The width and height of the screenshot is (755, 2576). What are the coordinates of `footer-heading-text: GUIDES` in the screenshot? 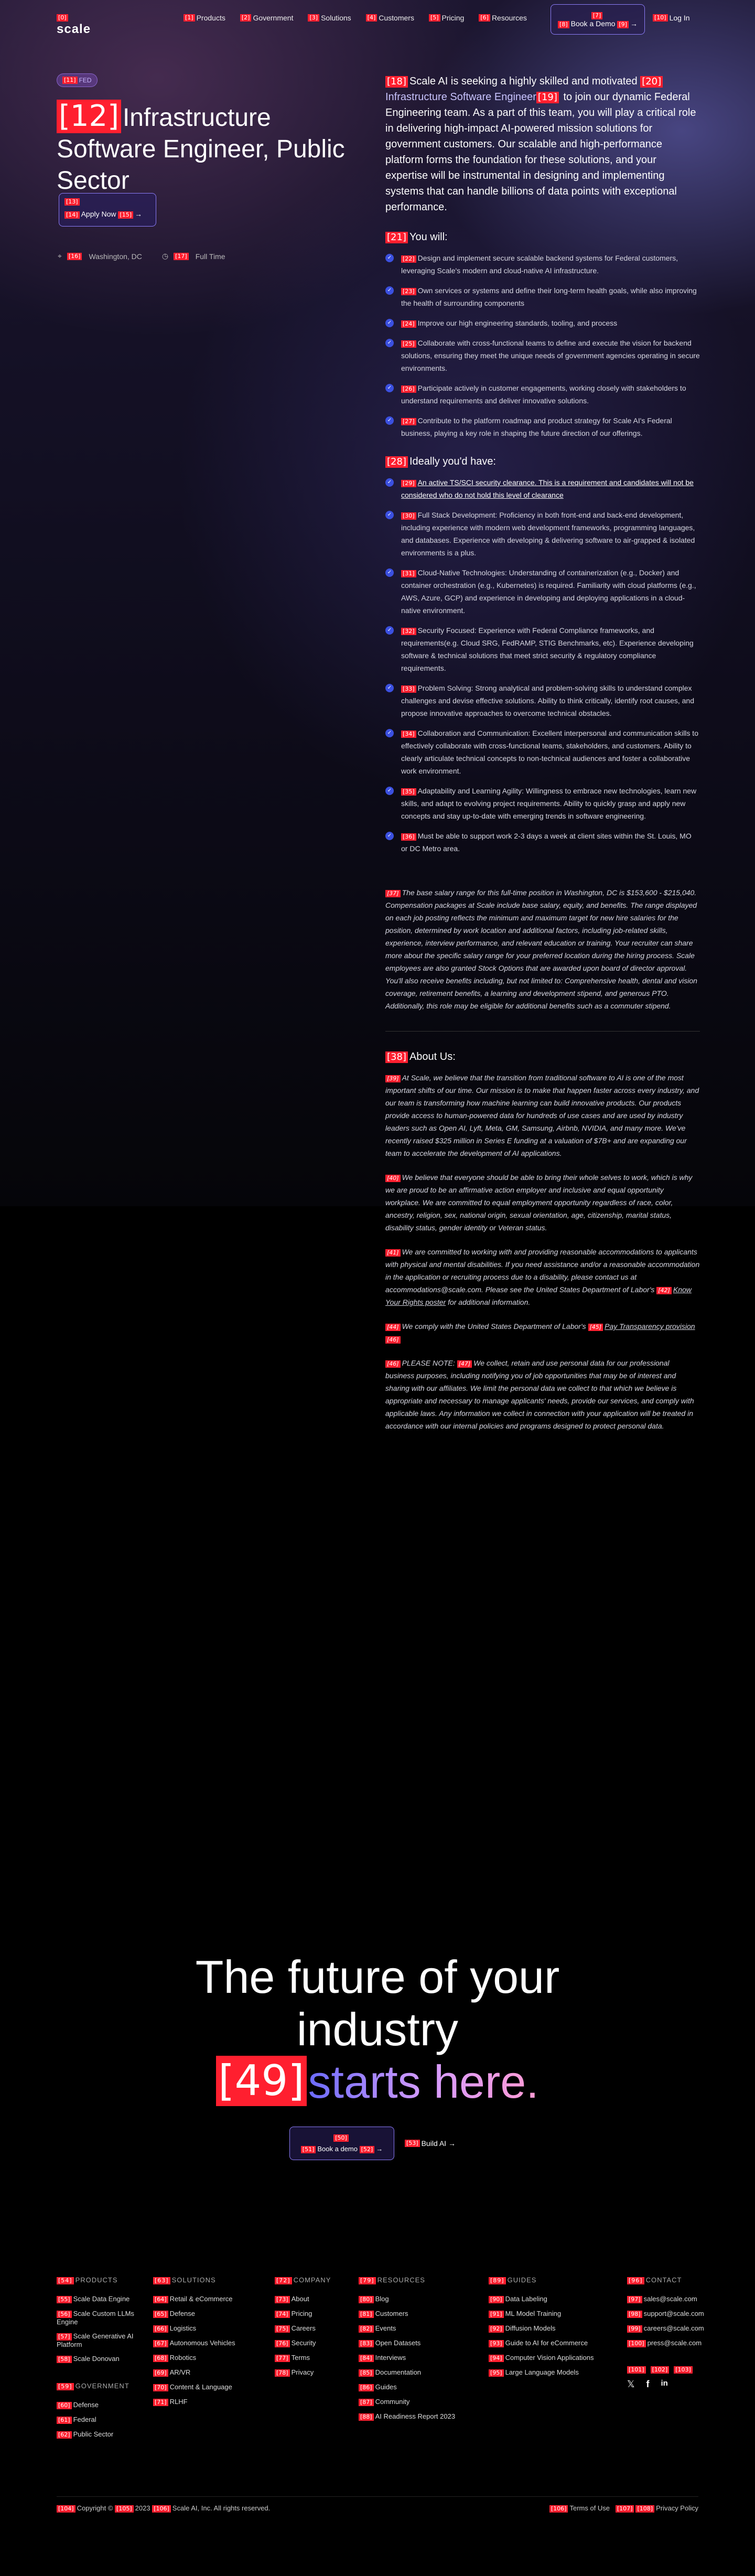 It's located at (522, 2280).